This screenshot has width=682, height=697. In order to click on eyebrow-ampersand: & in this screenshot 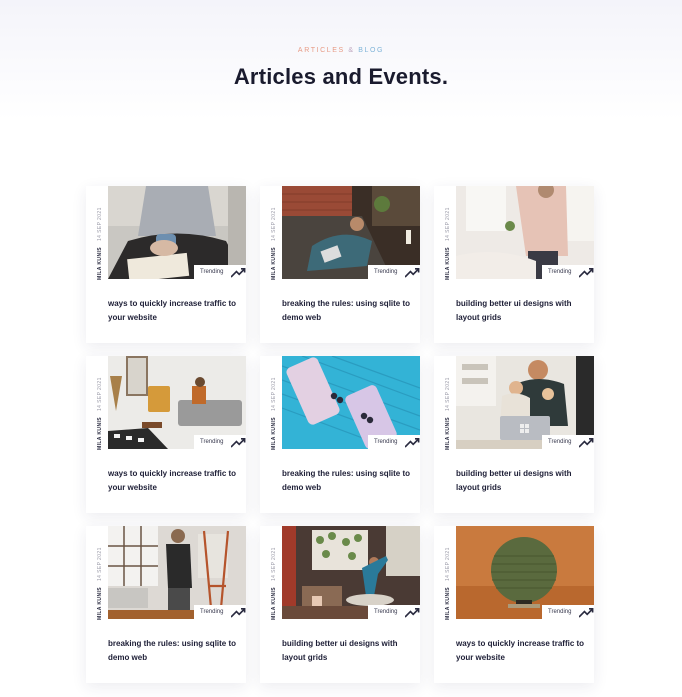, I will do `click(351, 50)`.